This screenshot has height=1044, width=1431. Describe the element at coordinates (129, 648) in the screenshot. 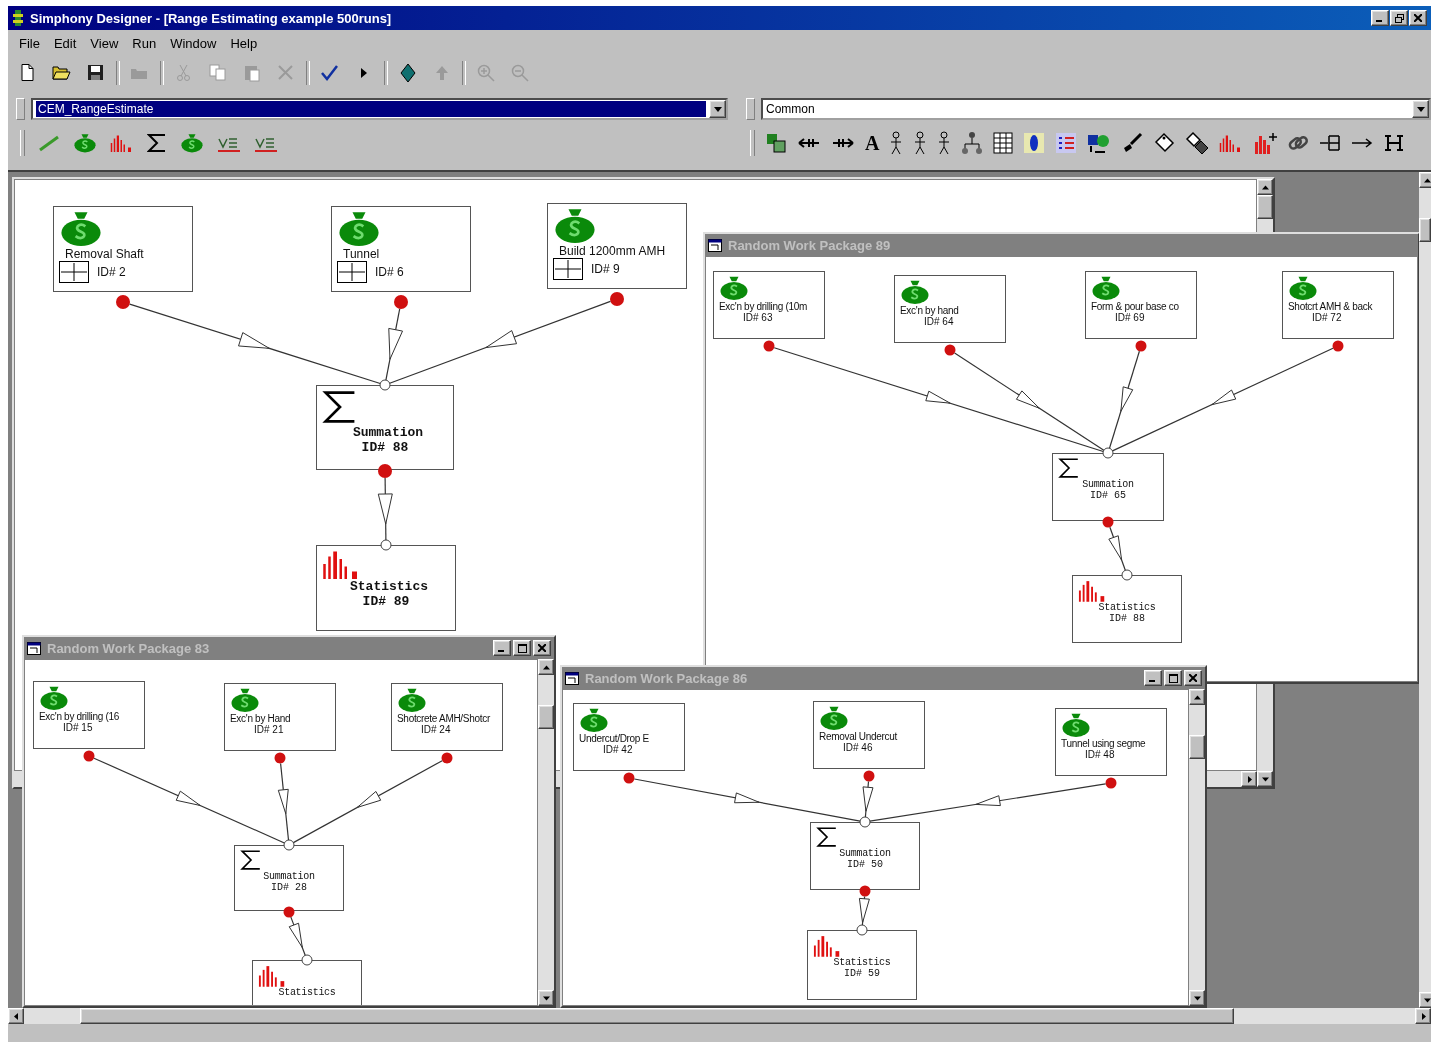

I see `window-title: Random Work Package 83` at that location.